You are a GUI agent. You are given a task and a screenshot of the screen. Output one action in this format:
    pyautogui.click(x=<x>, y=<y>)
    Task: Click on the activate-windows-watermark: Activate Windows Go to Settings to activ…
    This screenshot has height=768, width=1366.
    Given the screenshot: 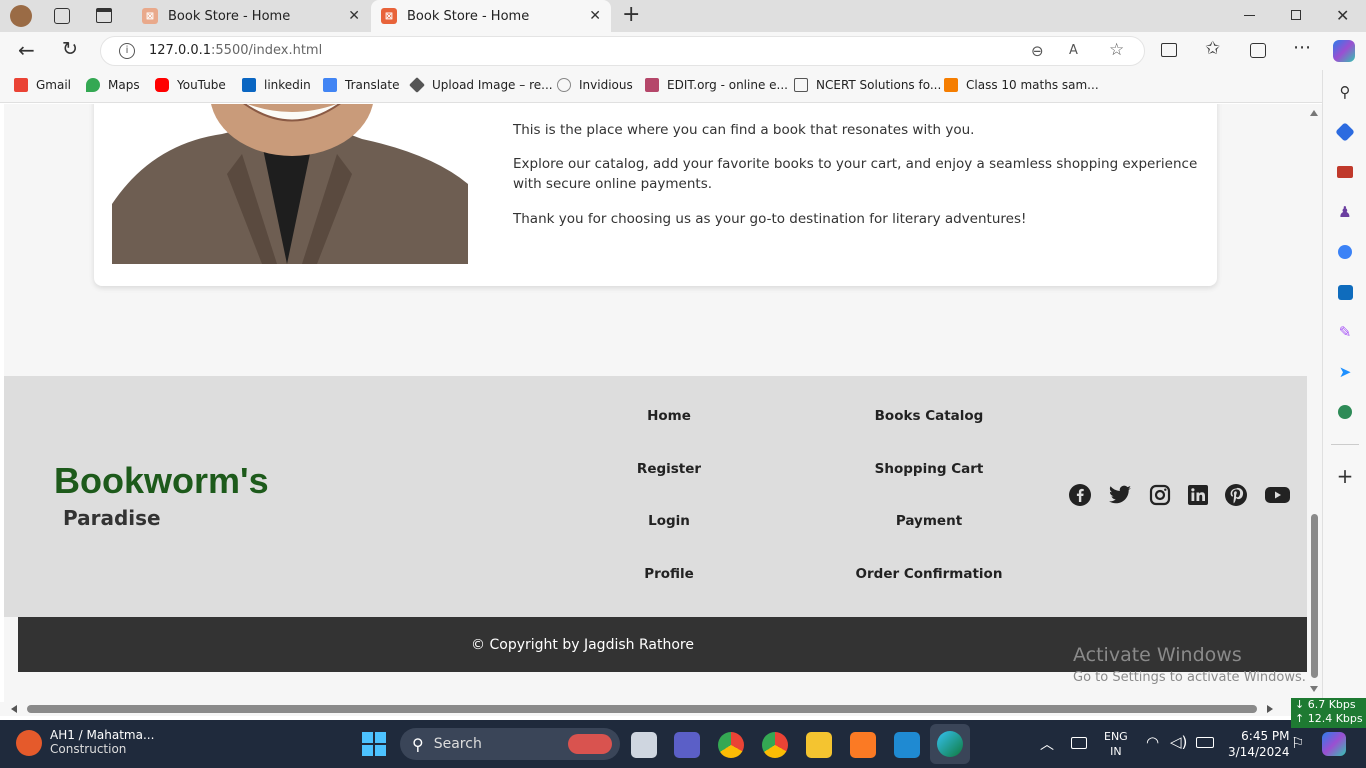 What is the action you would take?
    pyautogui.click(x=1189, y=664)
    